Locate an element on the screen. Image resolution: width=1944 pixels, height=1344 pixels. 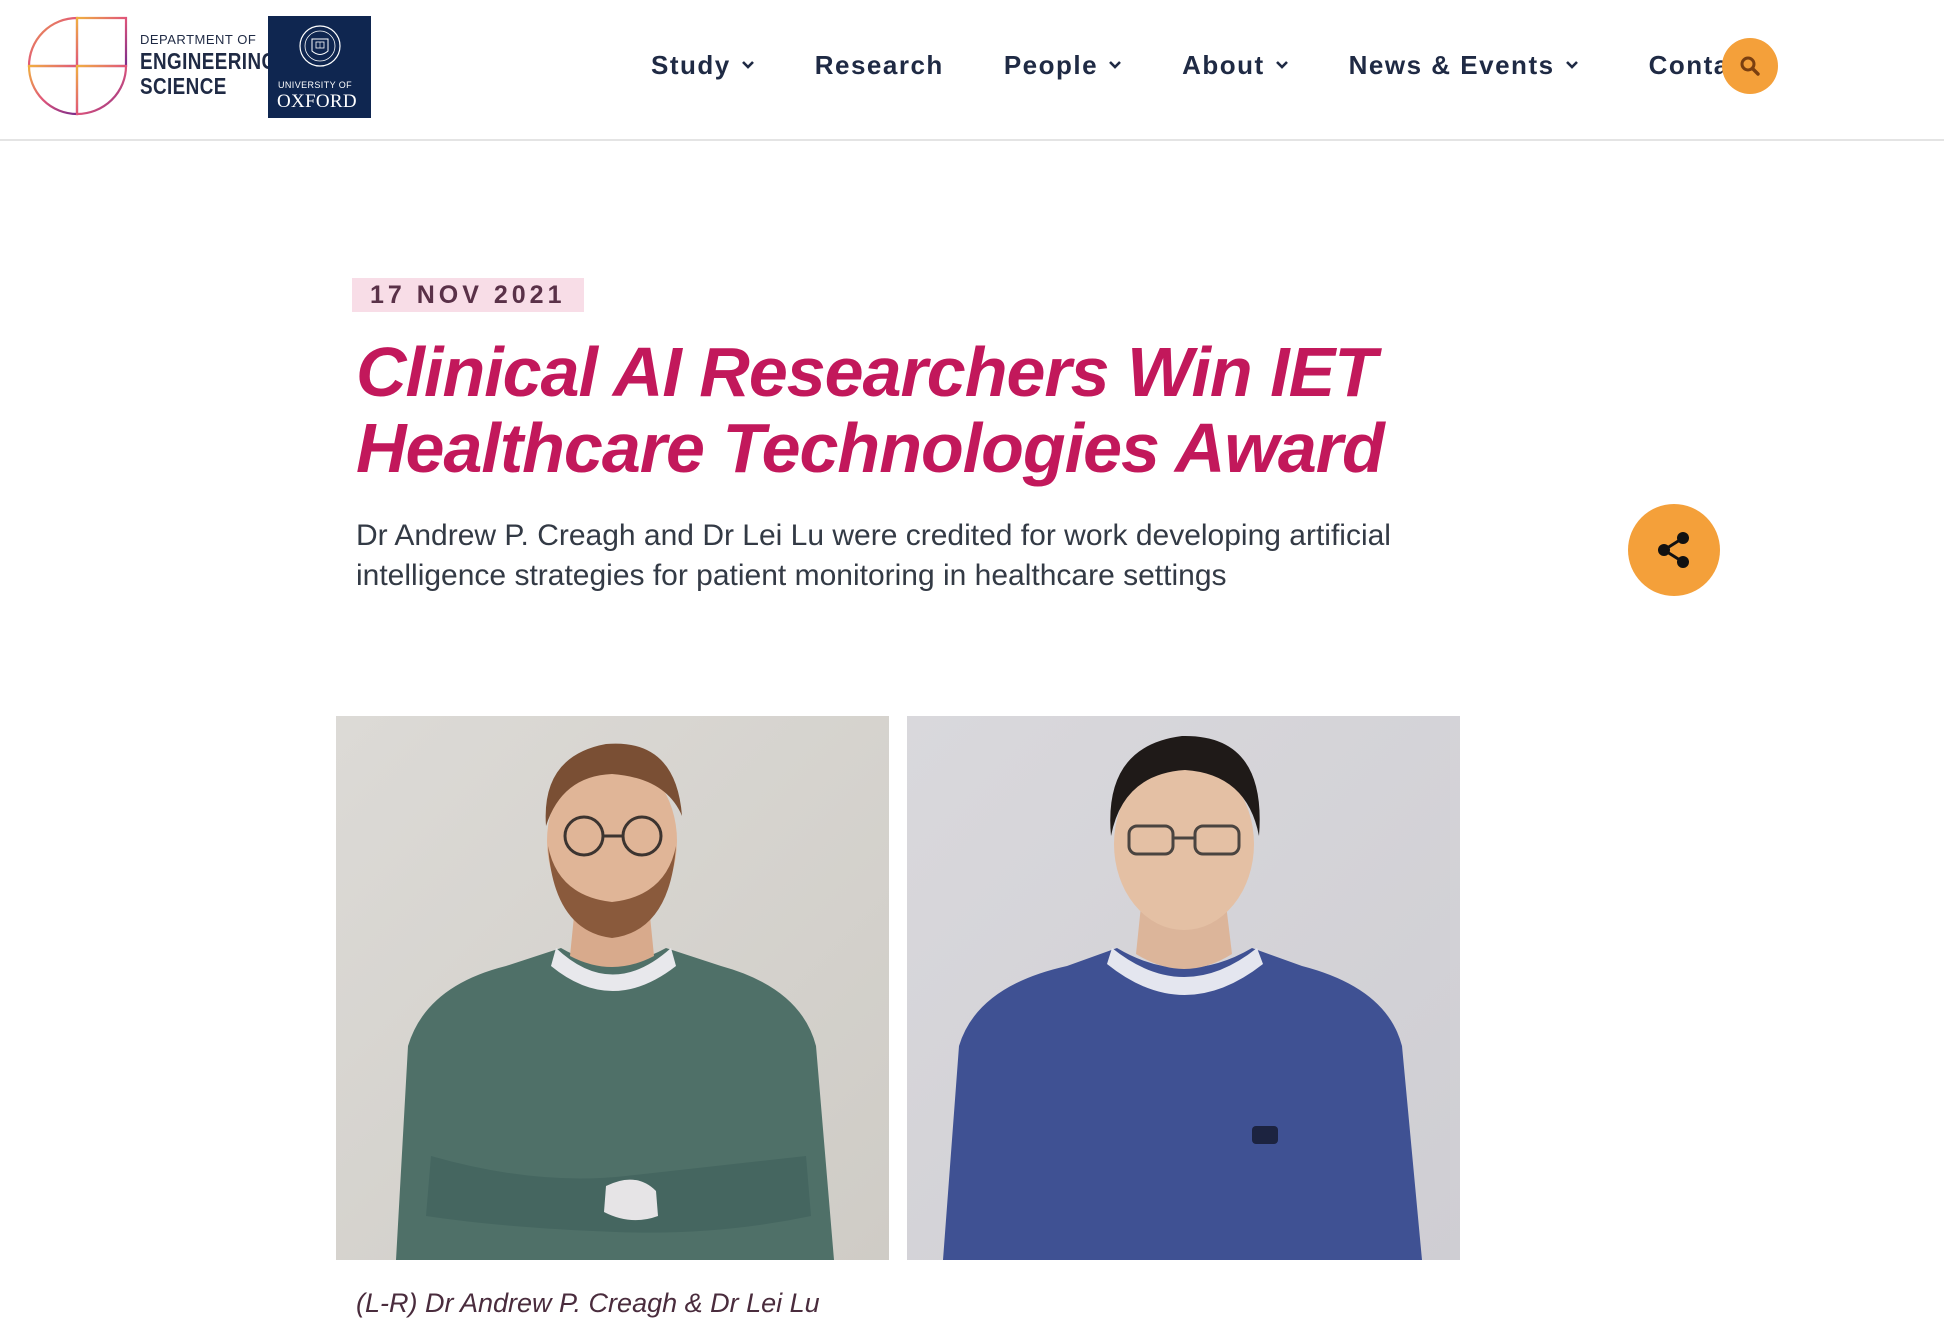
photo-lei-lu is located at coordinates (1183, 988).